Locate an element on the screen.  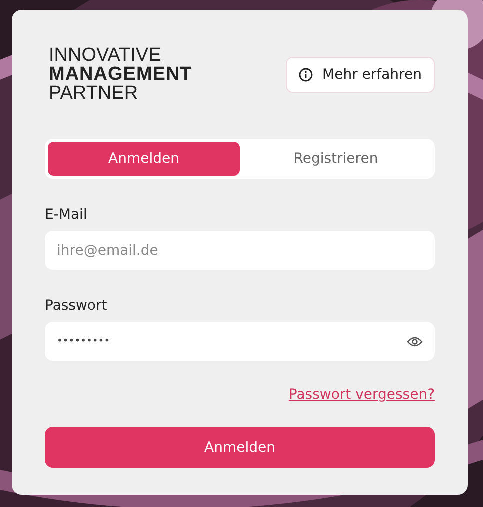
logo-text: INNOVATIVE is located at coordinates (105, 55).